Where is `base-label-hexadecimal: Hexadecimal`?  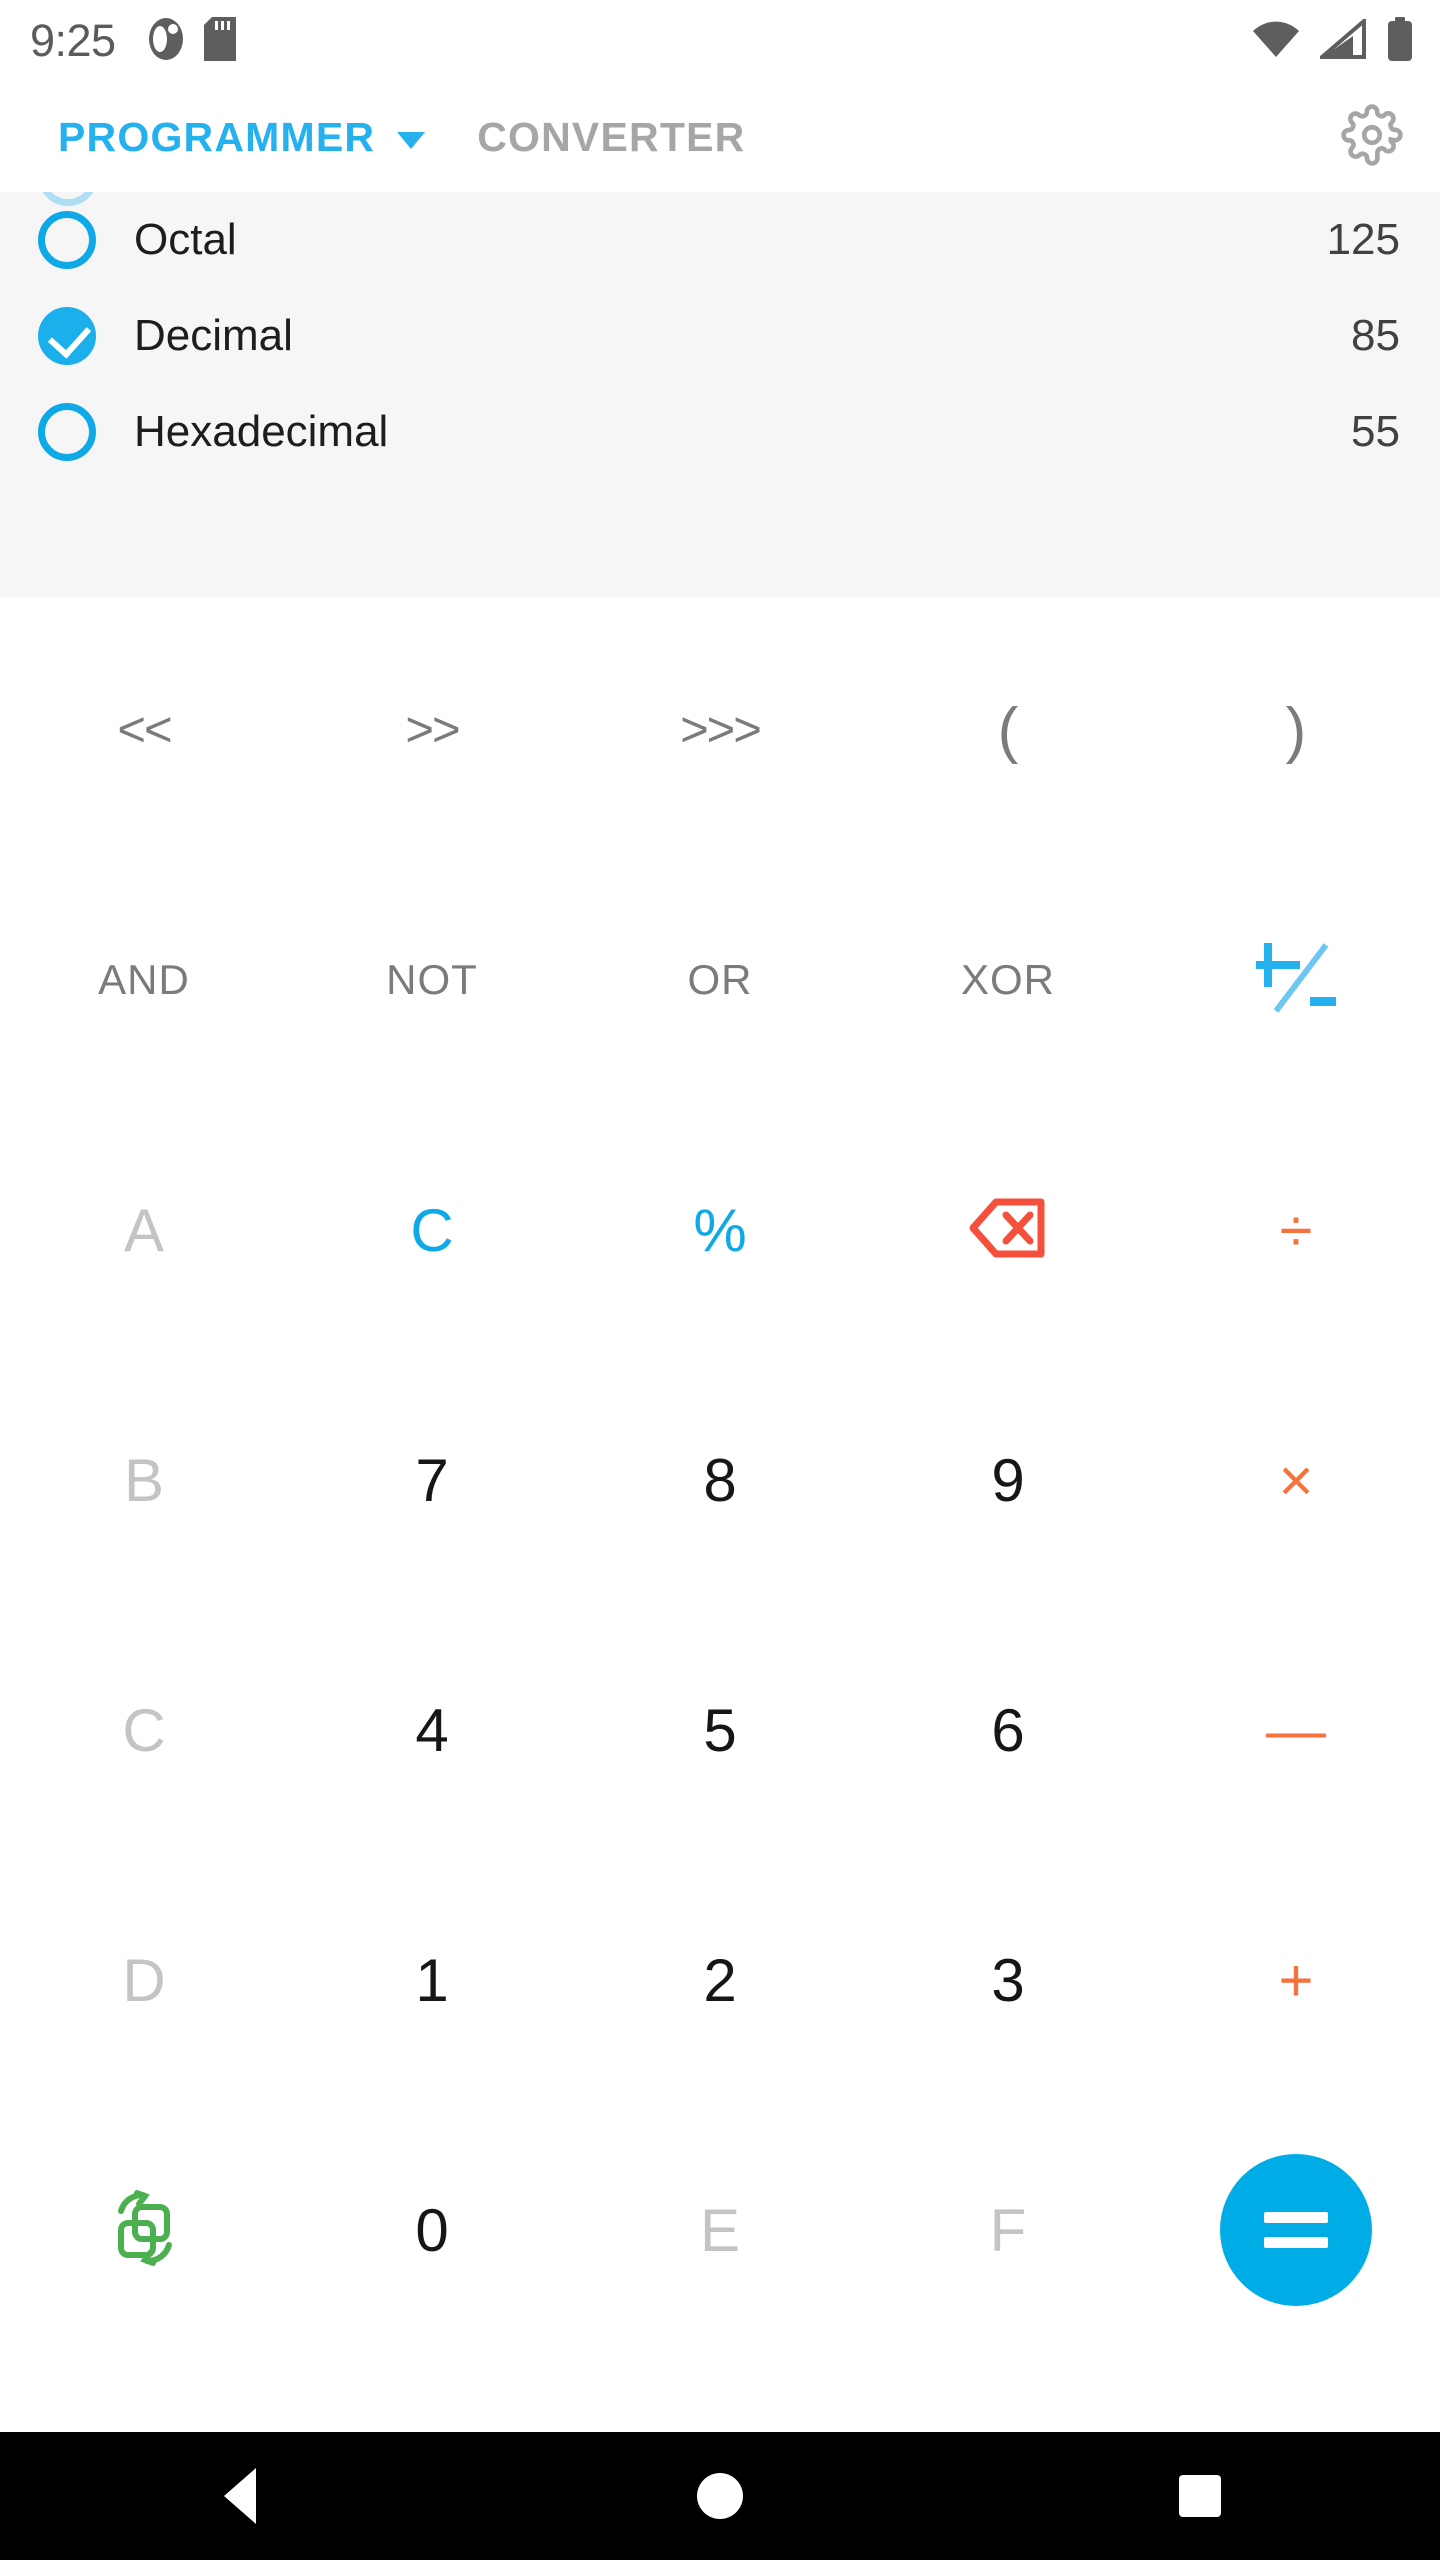 base-label-hexadecimal: Hexadecimal is located at coordinates (261, 431).